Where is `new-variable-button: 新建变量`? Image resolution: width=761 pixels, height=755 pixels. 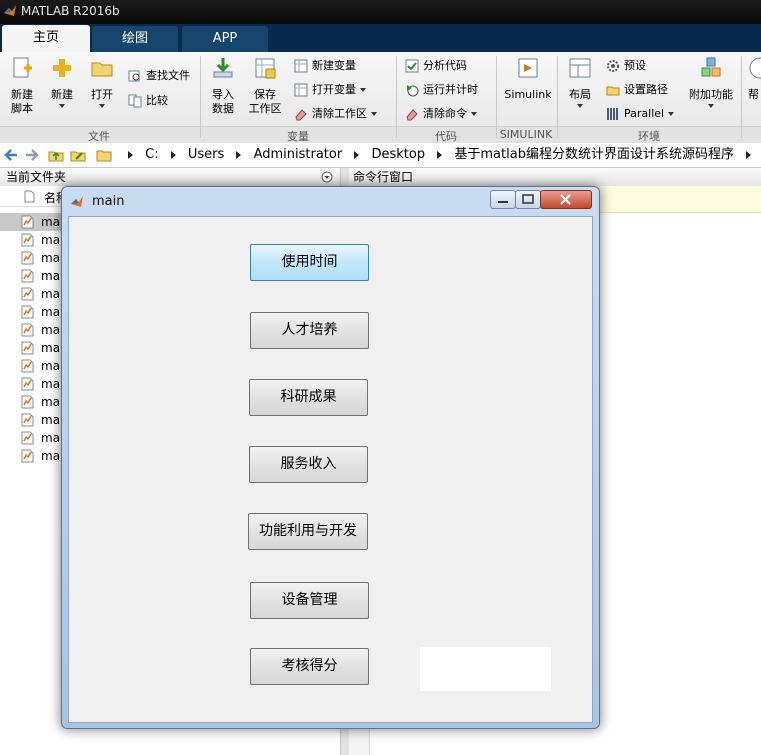 new-variable-button: 新建变量 is located at coordinates (325, 66).